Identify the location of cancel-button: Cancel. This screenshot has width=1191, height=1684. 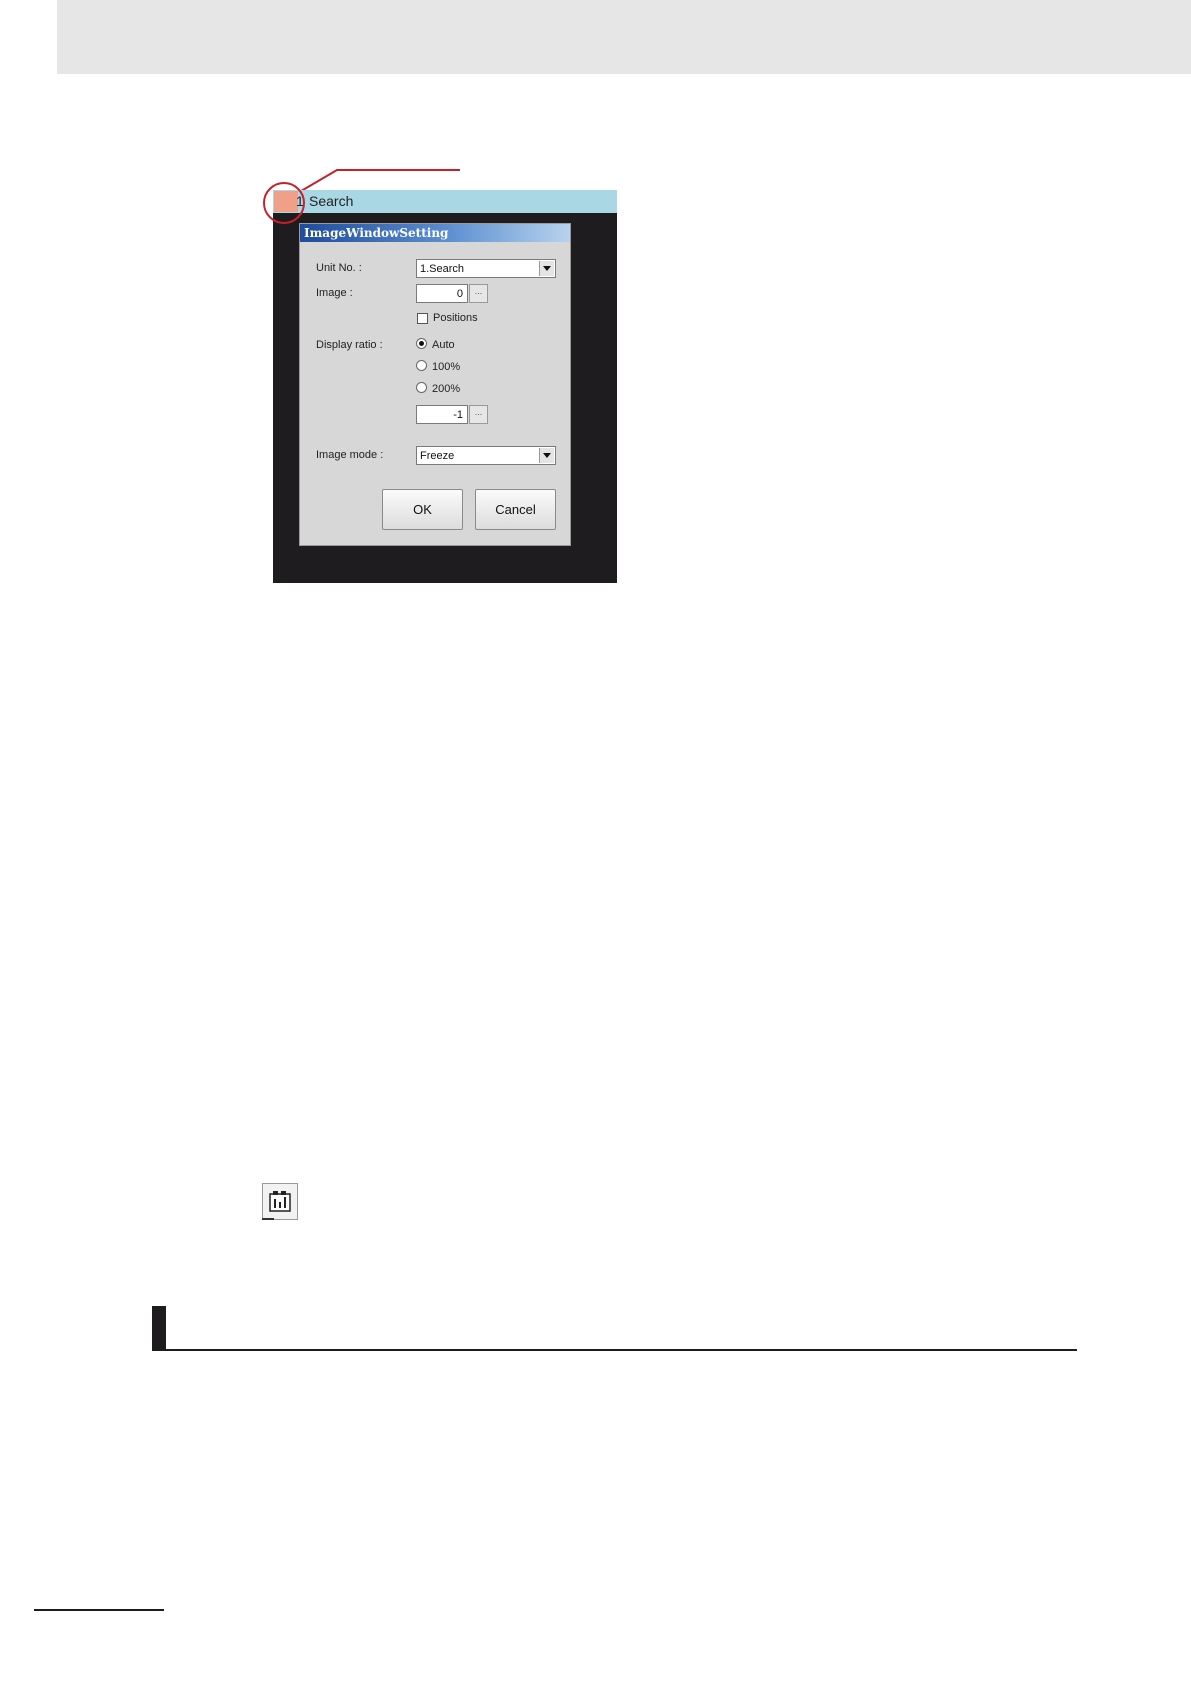
(515, 509).